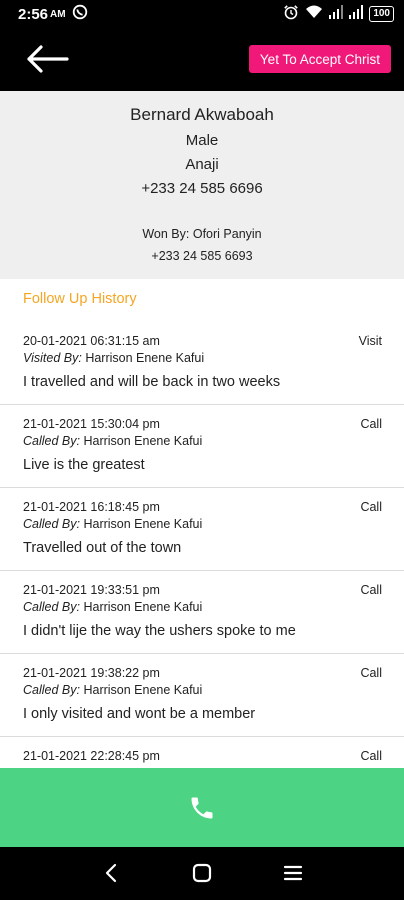  I want to click on app-bar: Yet To Accept Christ, so click(202, 59).